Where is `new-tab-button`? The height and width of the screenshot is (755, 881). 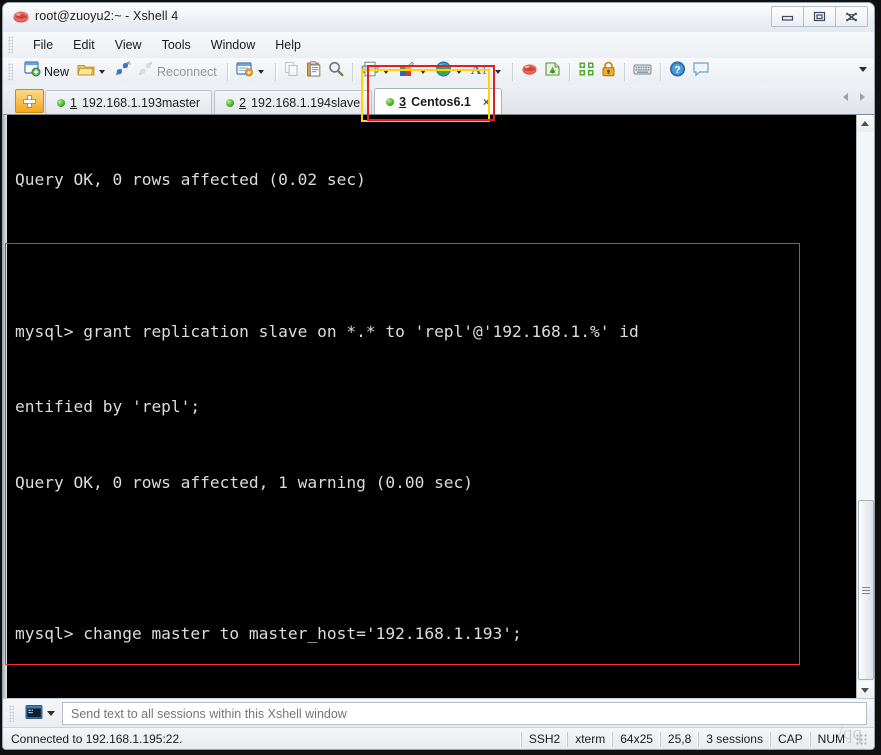 new-tab-button is located at coordinates (29, 101).